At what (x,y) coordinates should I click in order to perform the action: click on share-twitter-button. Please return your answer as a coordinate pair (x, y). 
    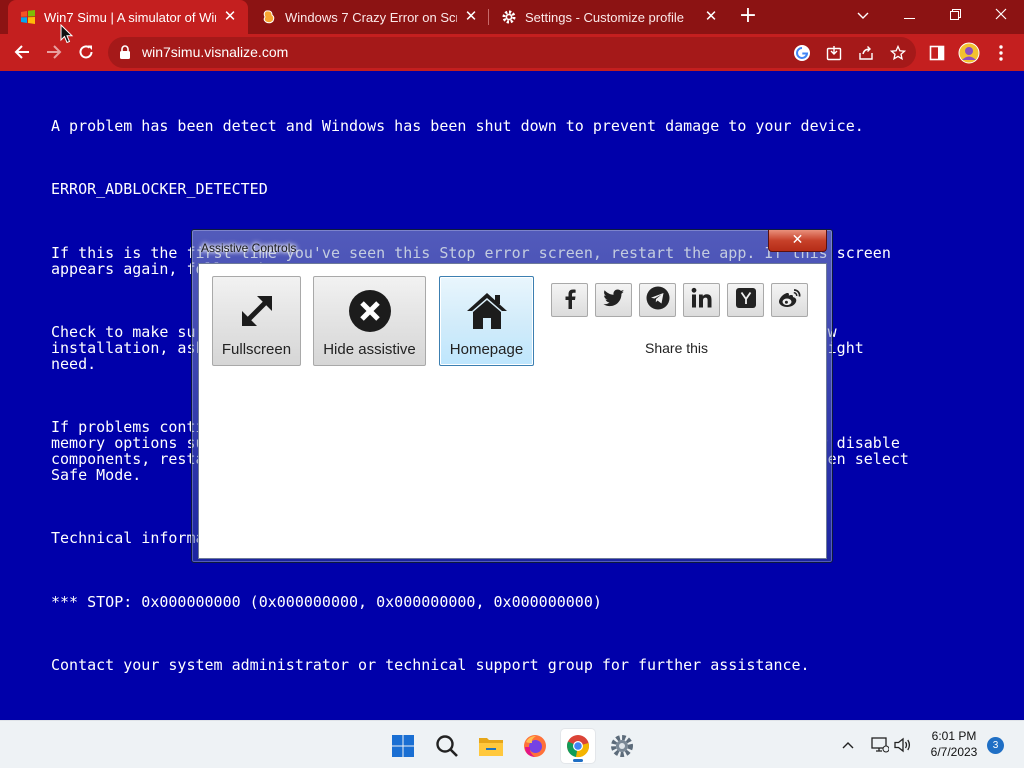
    Looking at the image, I should click on (613, 300).